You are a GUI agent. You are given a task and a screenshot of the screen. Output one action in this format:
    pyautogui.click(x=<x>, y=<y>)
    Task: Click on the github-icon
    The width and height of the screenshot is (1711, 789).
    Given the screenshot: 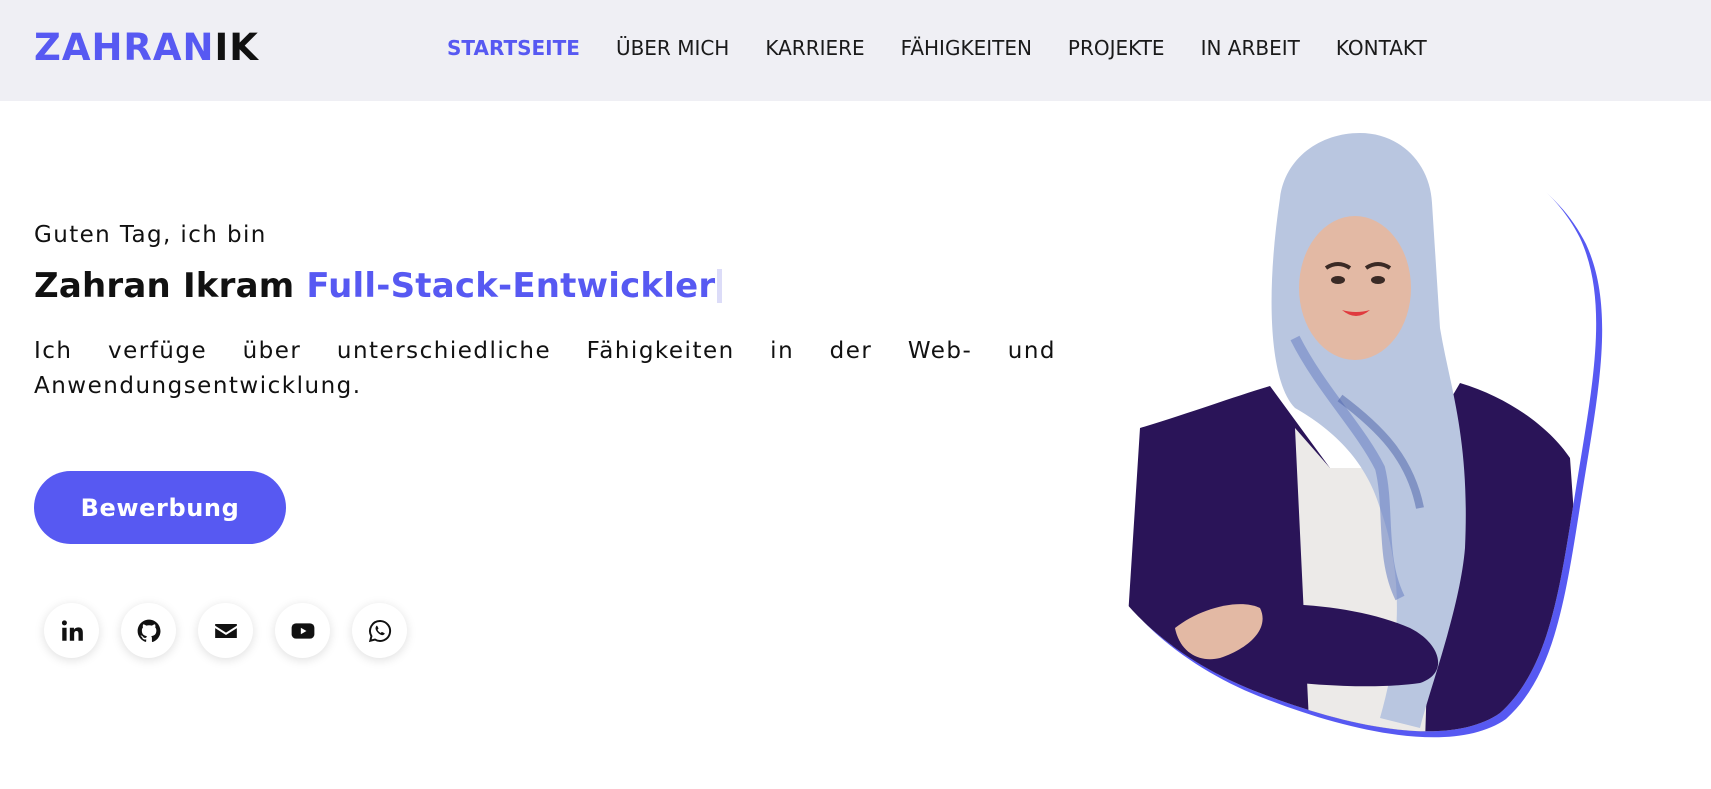 What is the action you would take?
    pyautogui.click(x=148, y=630)
    